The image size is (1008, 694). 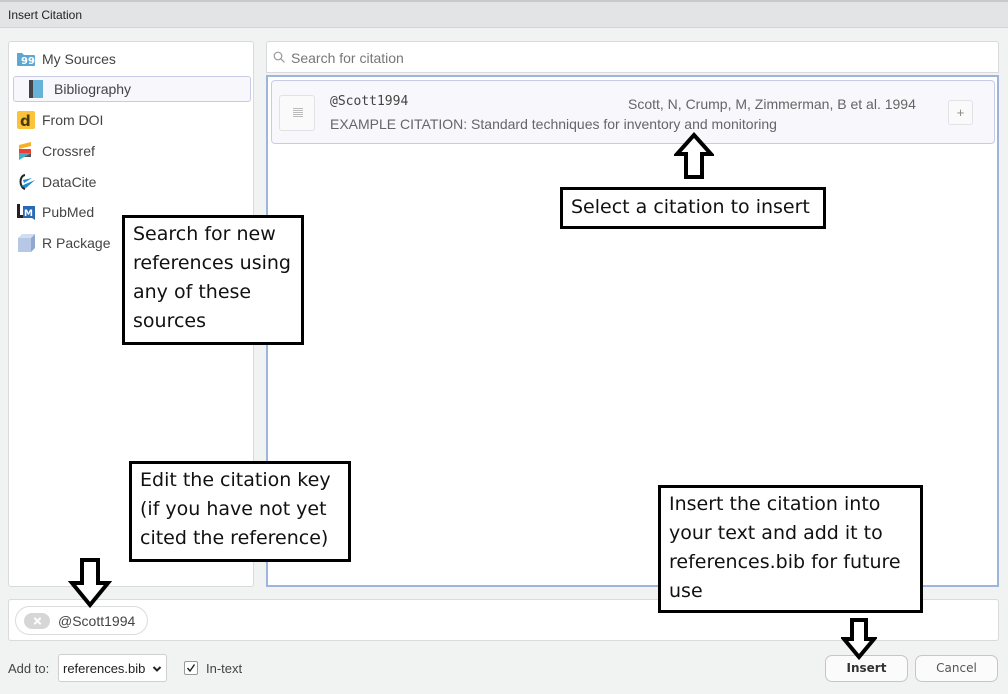 I want to click on sidebar-item-crossref: Crossref, so click(x=132, y=151).